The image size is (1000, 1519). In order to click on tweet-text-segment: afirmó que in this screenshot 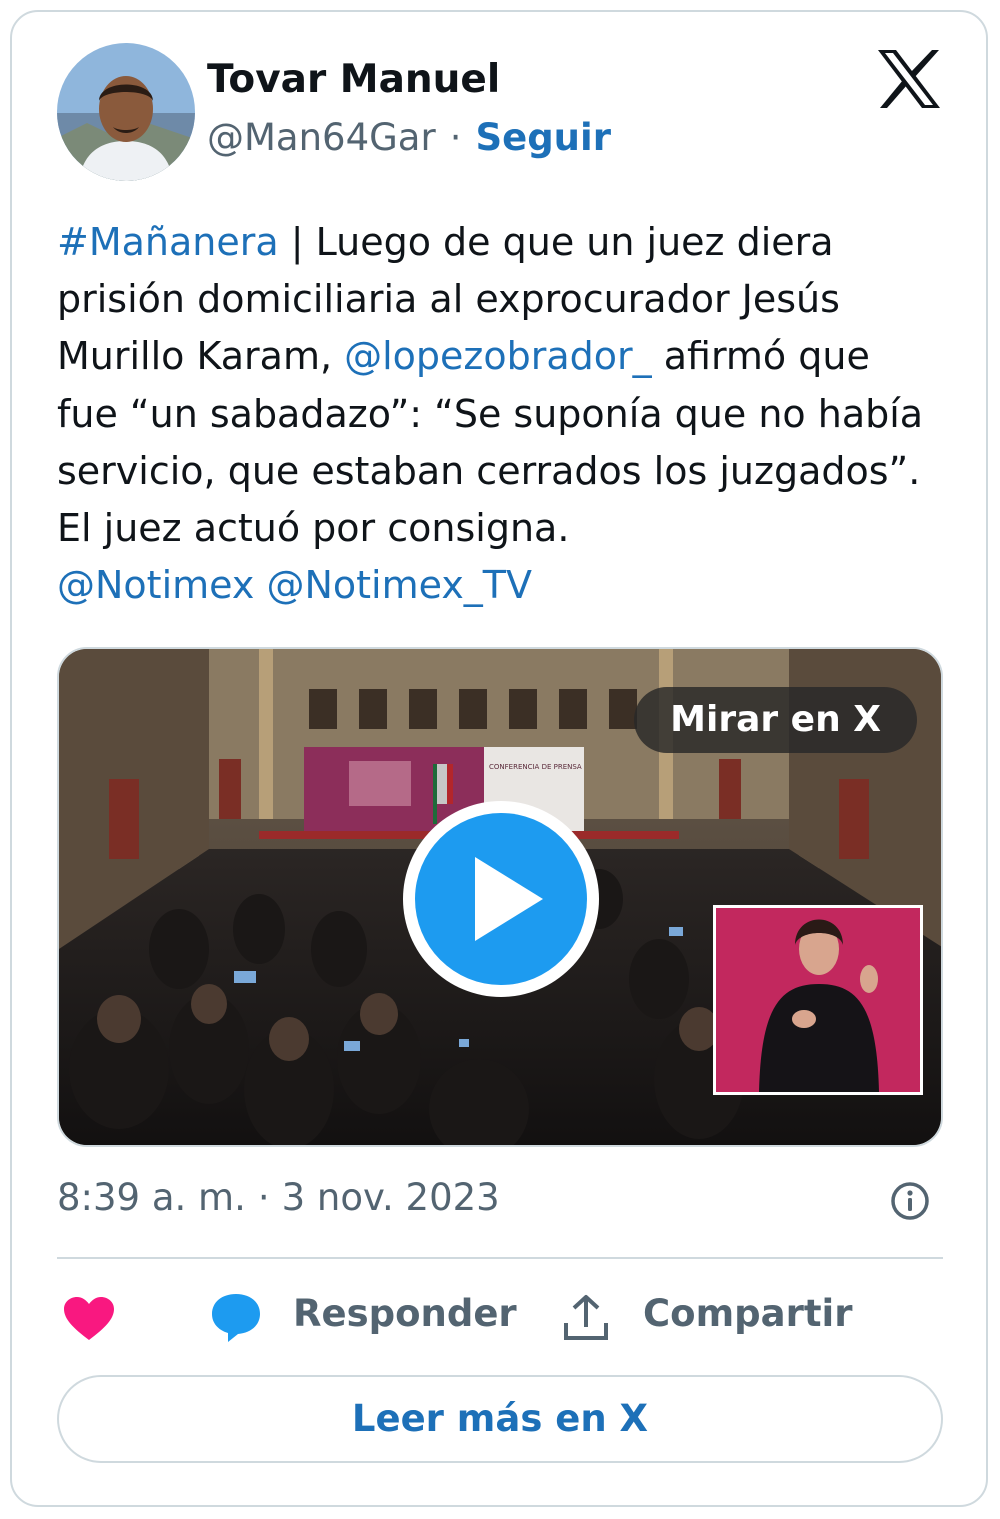, I will do `click(760, 356)`.